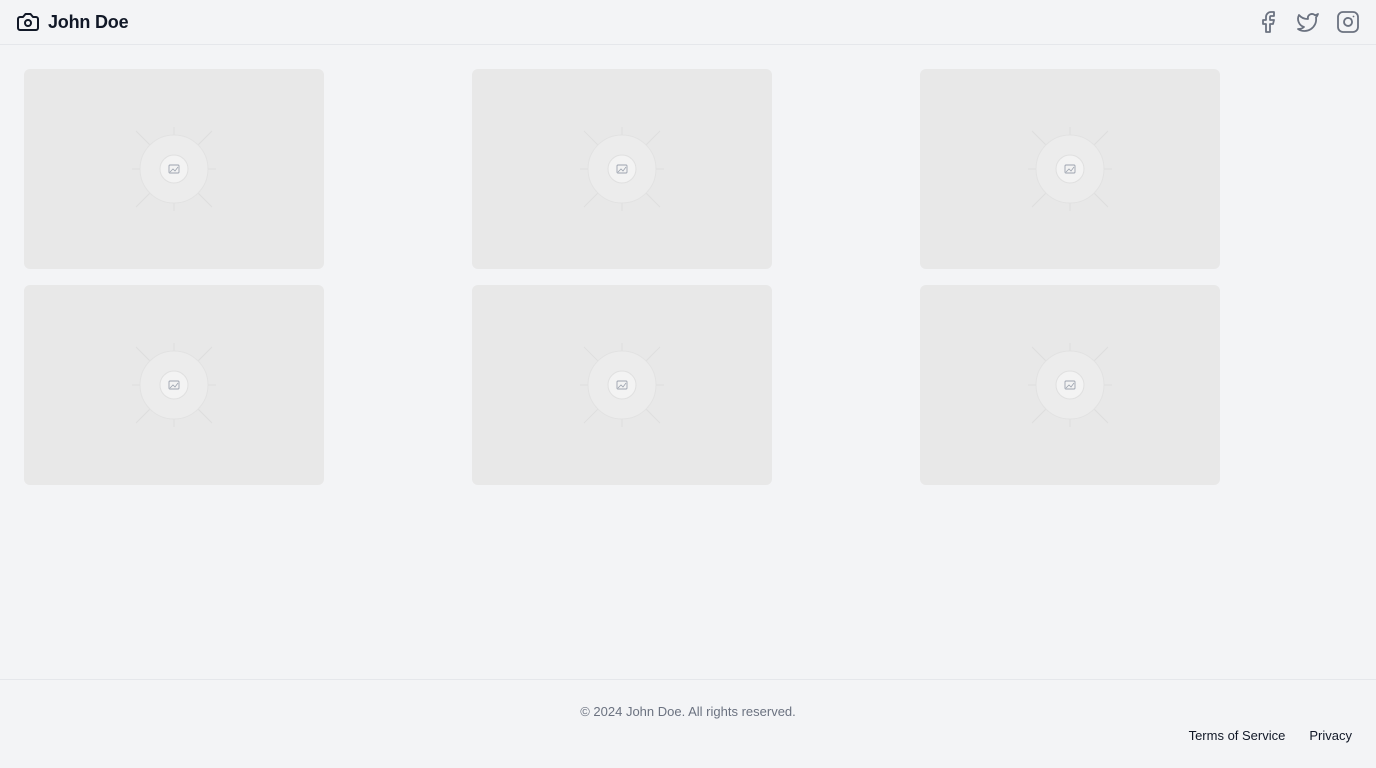 This screenshot has width=1376, height=768. Describe the element at coordinates (1237, 735) in the screenshot. I see `terms-of-service-link: Terms of Service` at that location.